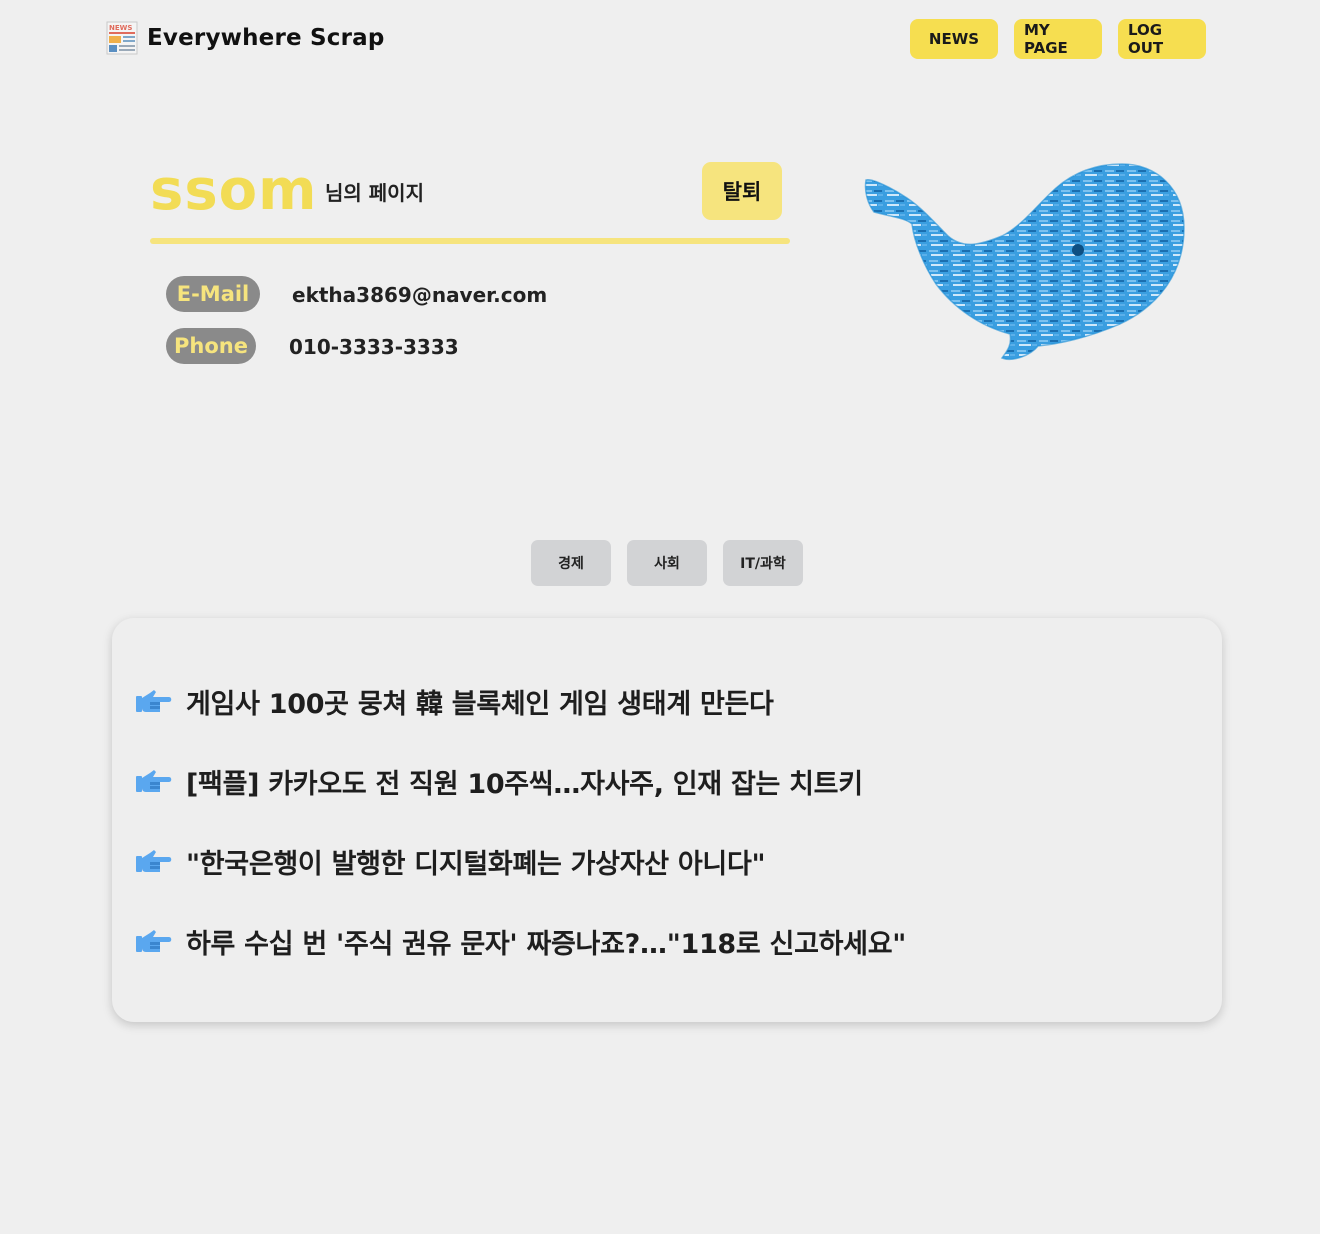  I want to click on news-title: 게임사 100곳 뭉쳐 韓 블록체인 게임 생태계 만든다, so click(480, 701).